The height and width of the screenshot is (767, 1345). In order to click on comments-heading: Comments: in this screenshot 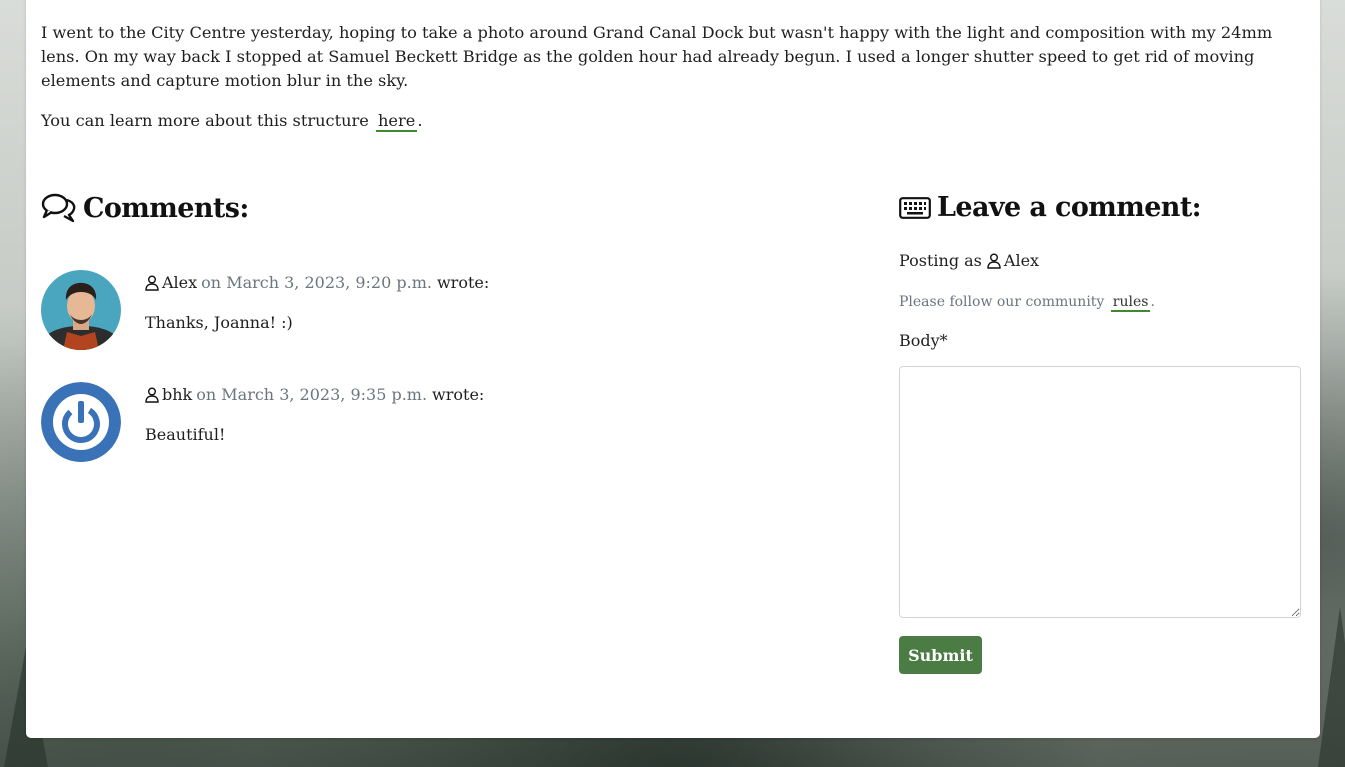, I will do `click(145, 208)`.